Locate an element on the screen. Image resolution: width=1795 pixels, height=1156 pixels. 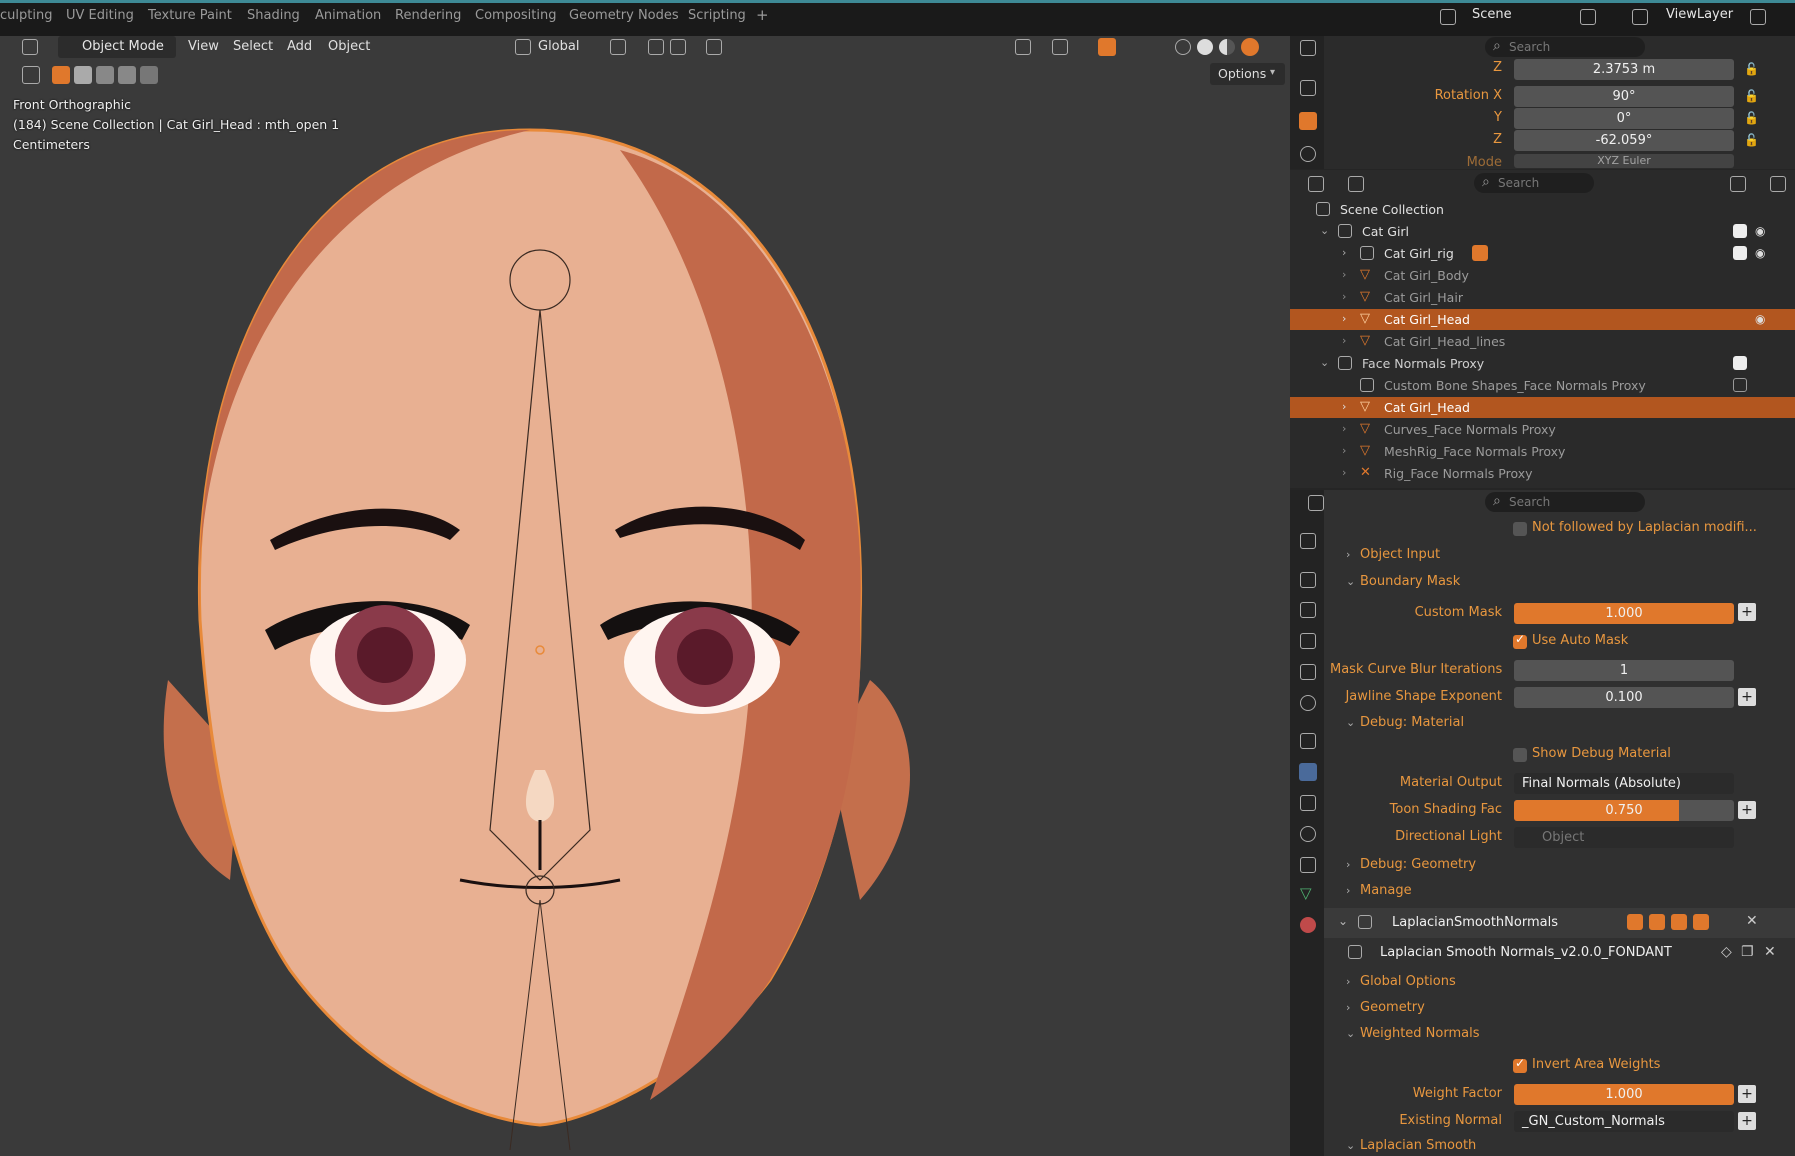
outliner-row: › ▽ Curves_Face Normals Proxy is located at coordinates (1542, 429).